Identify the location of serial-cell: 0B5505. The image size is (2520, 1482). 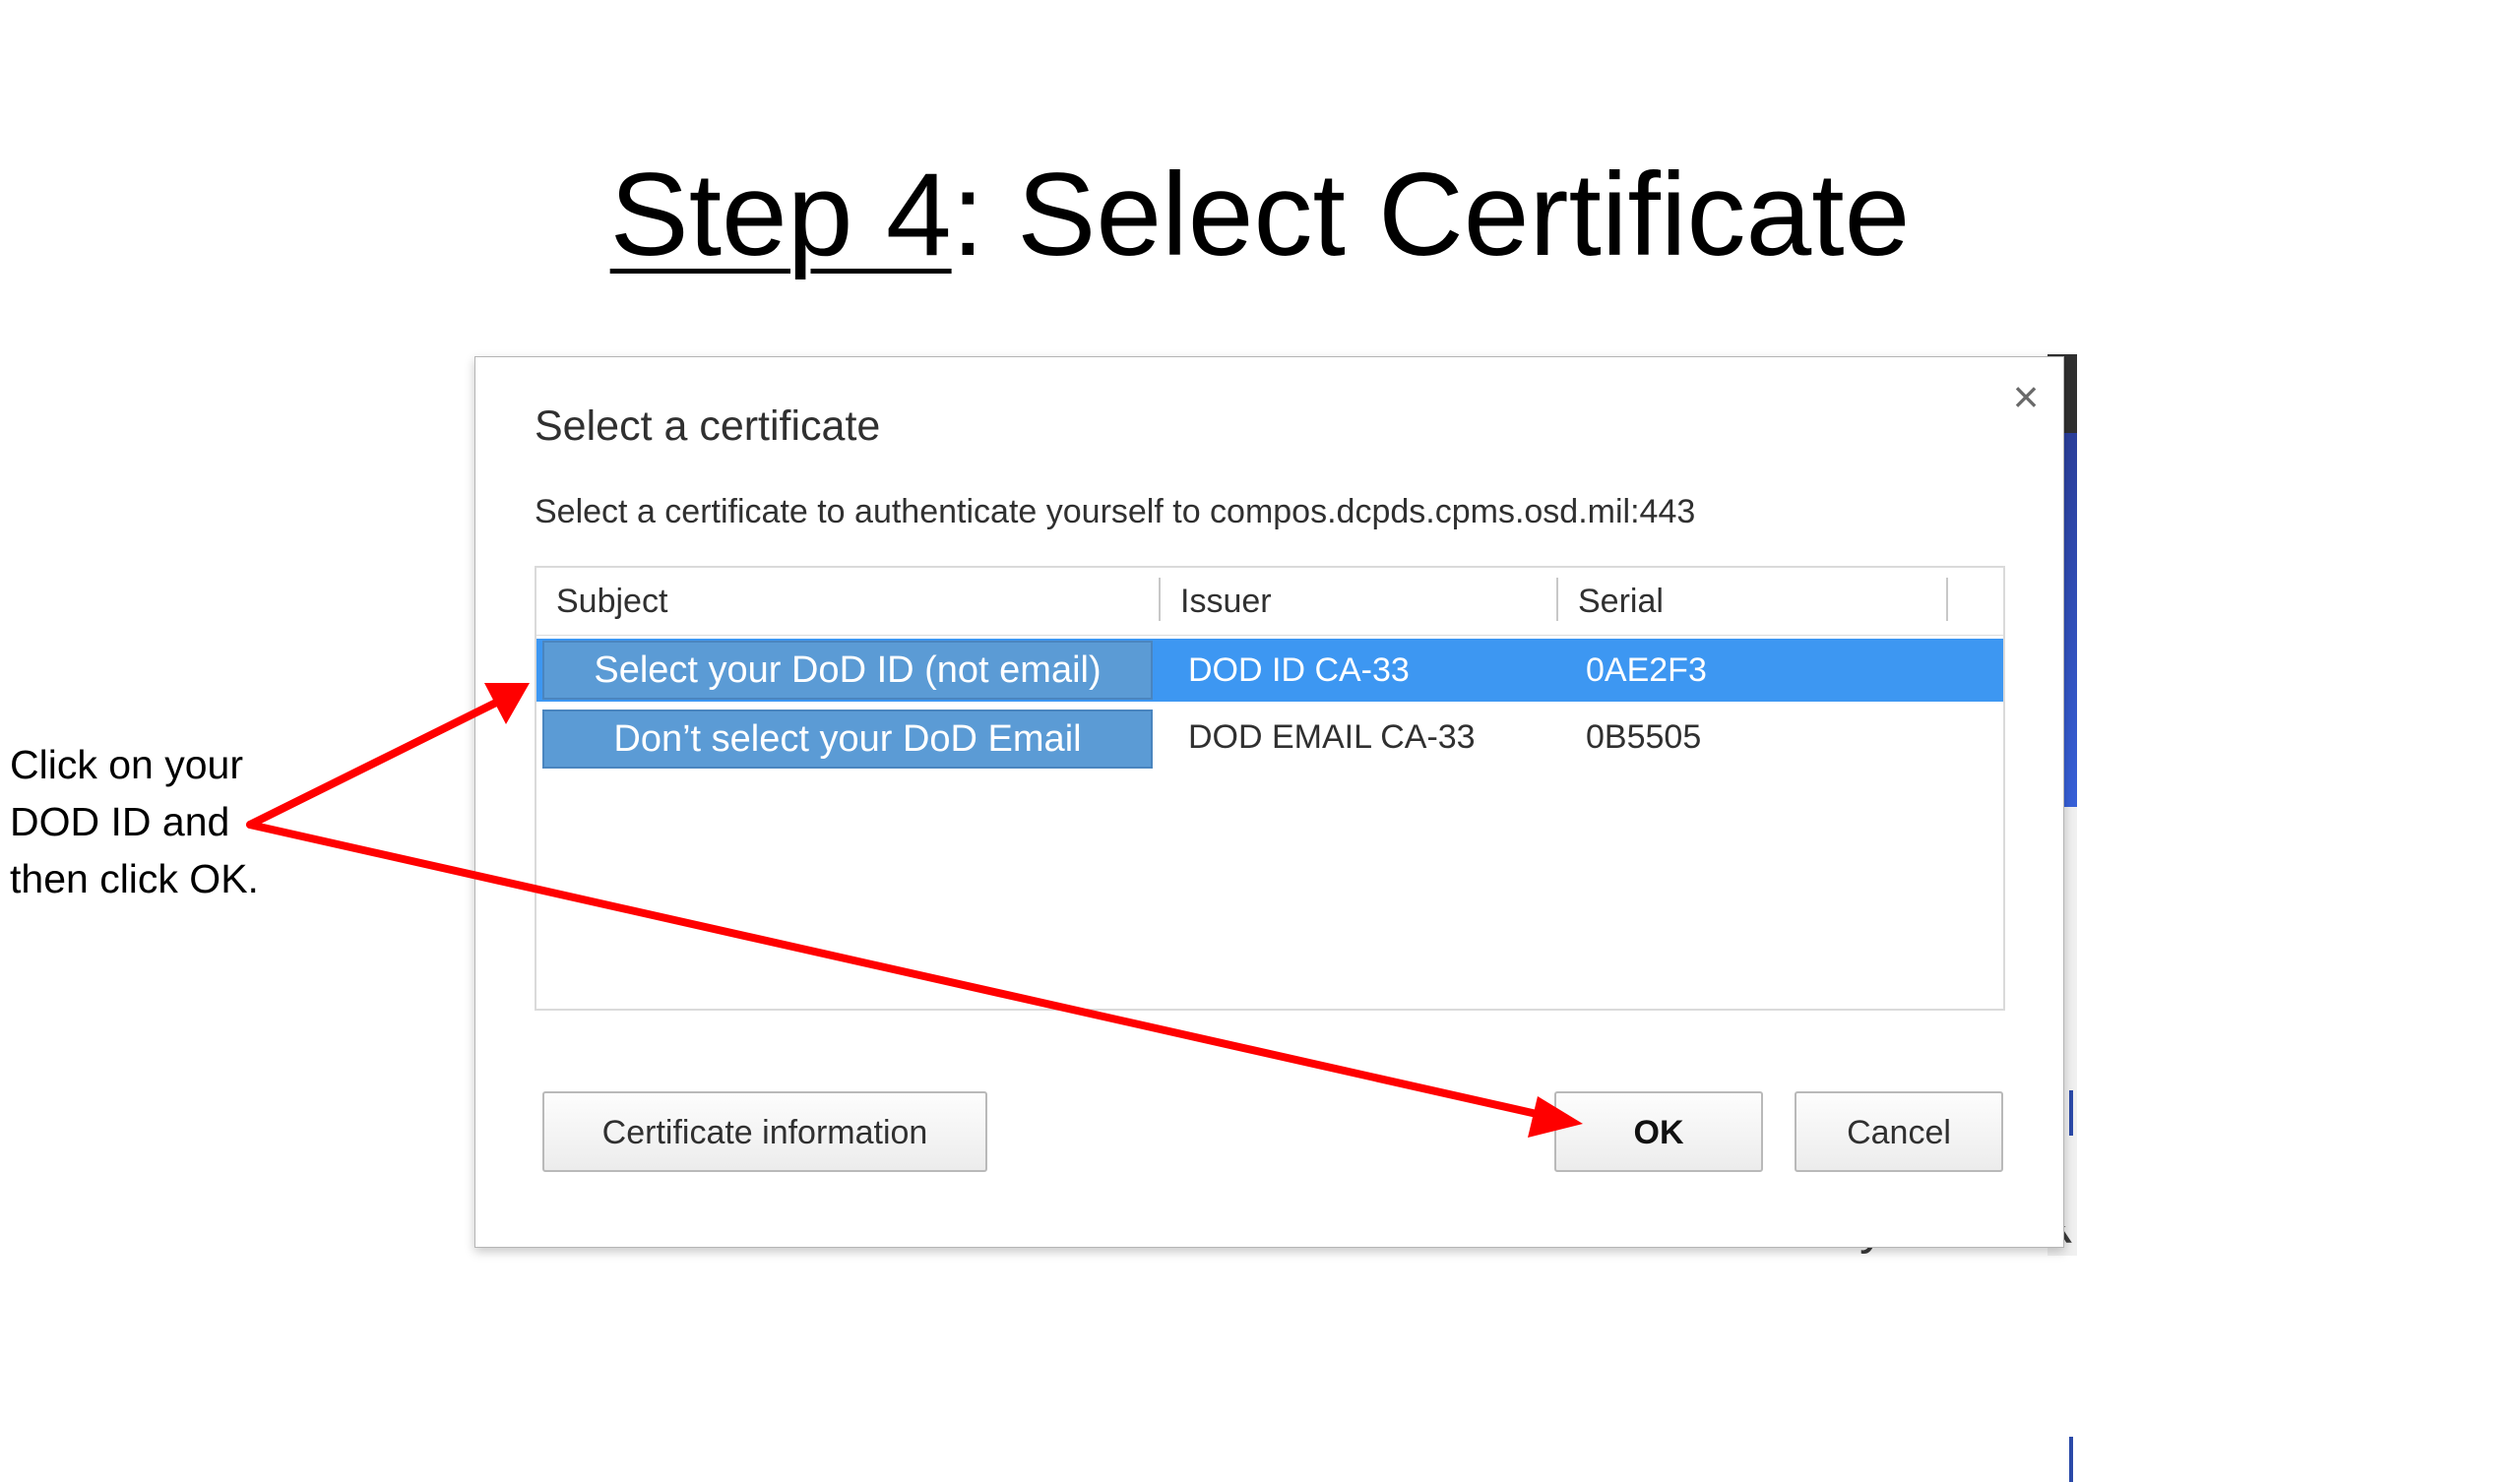
(1629, 737).